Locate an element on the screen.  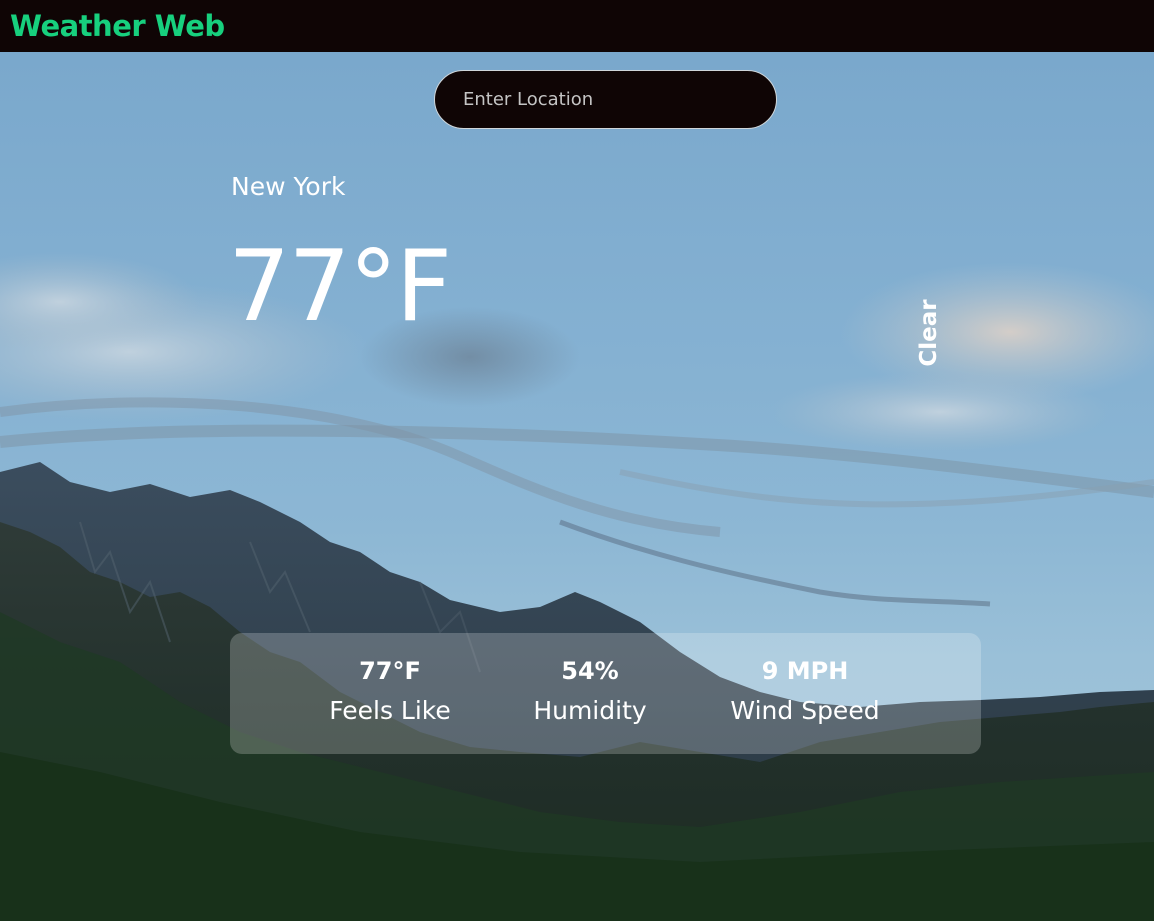
app-title: Weather Web is located at coordinates (117, 26).